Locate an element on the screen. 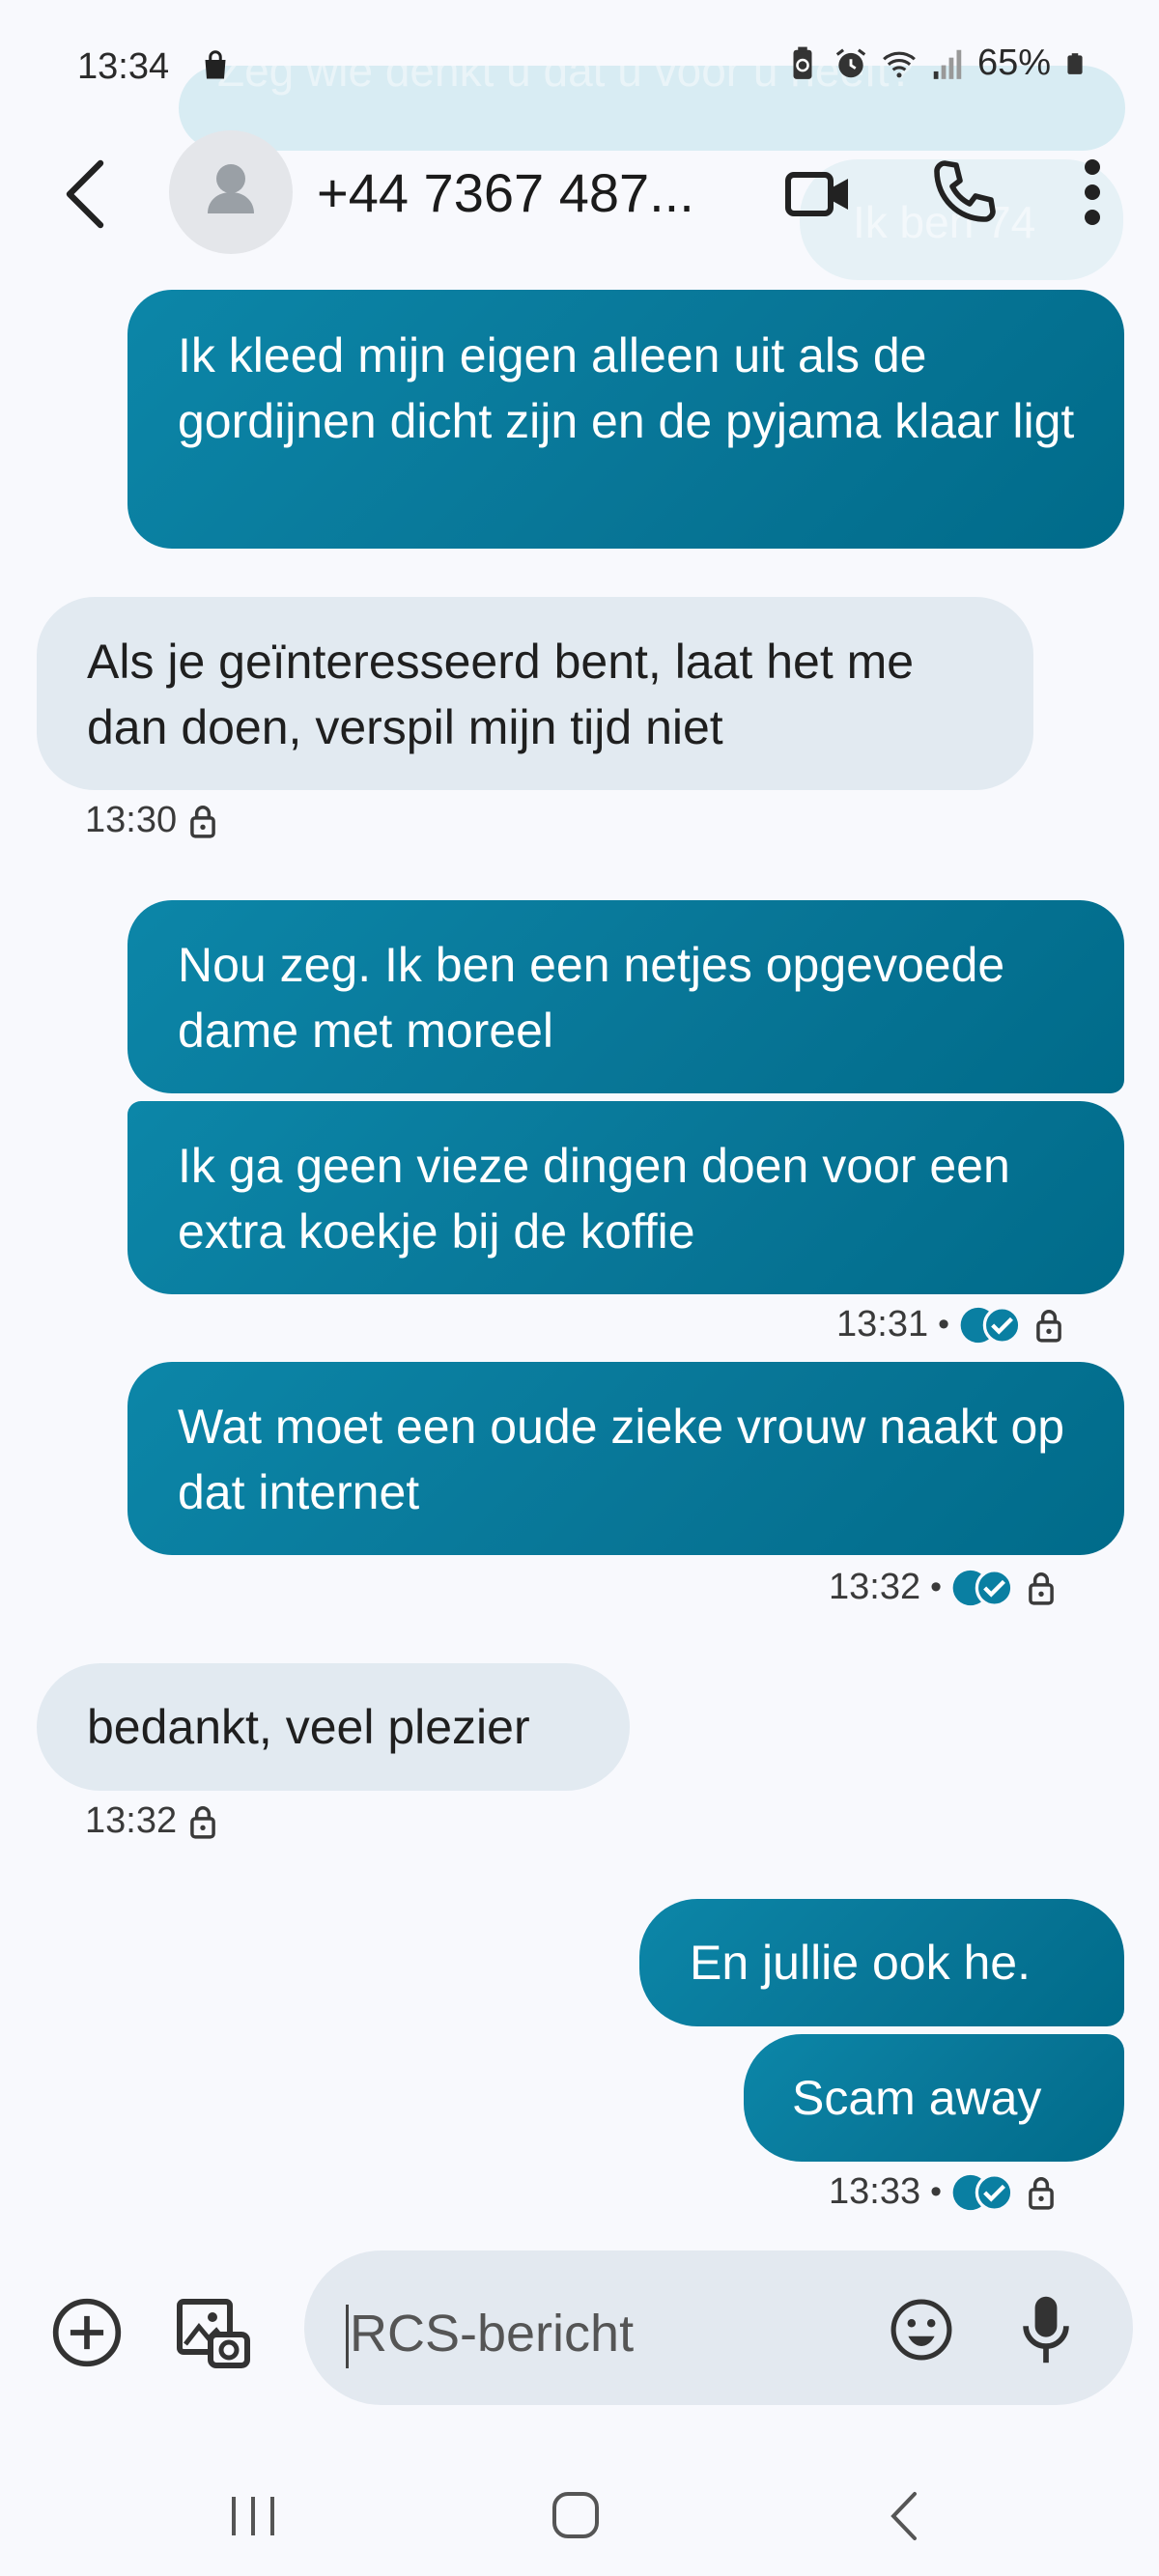  add-circle-icon is located at coordinates (87, 2332).